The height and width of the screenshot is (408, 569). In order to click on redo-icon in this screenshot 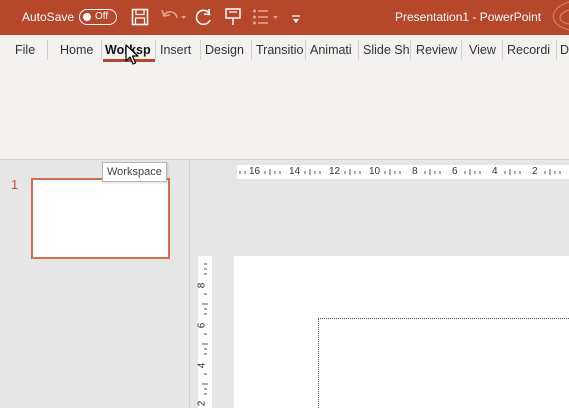, I will do `click(204, 19)`.